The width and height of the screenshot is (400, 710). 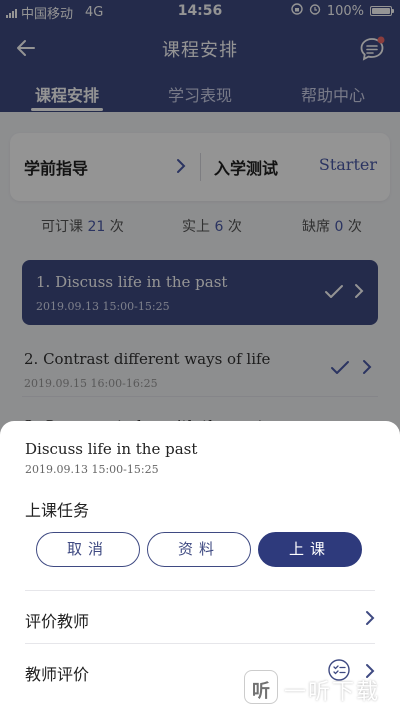 I want to click on watermark: 听 一听下载, so click(x=319, y=688).